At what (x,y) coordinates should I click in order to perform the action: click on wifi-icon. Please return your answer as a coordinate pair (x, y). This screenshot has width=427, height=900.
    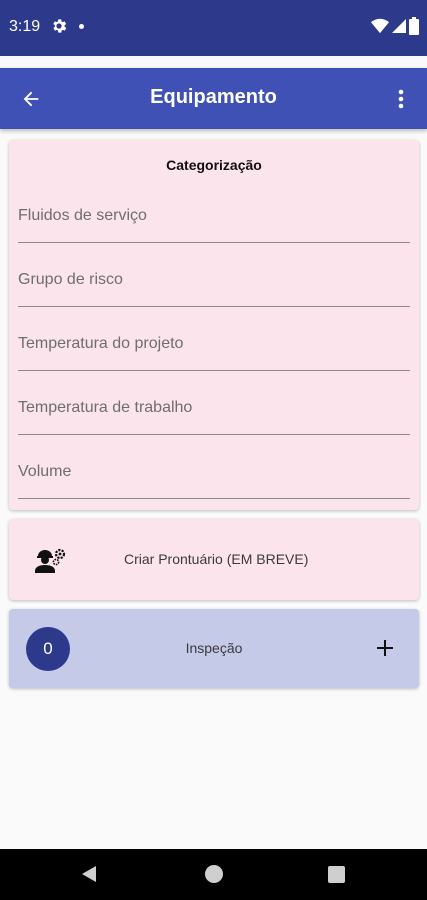
    Looking at the image, I should click on (380, 26).